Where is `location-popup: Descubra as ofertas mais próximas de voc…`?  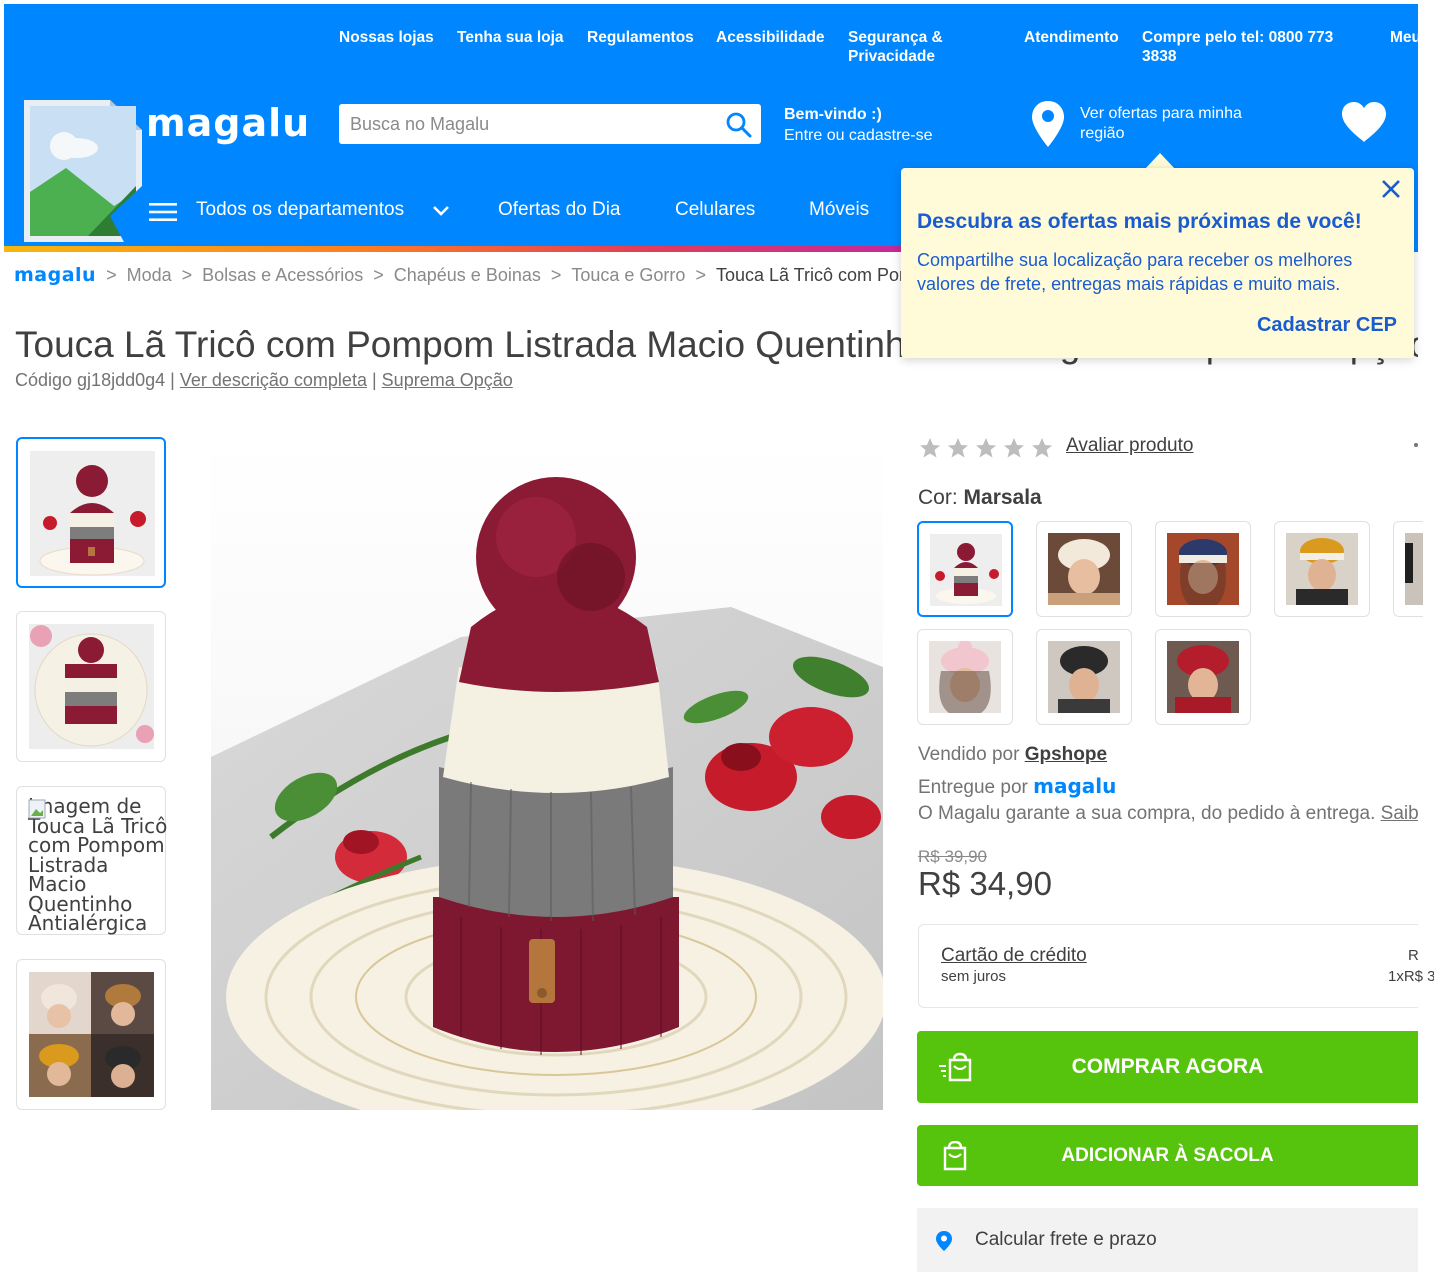
location-popup: Descubra as ofertas mais próximas de voc… is located at coordinates (1157, 263).